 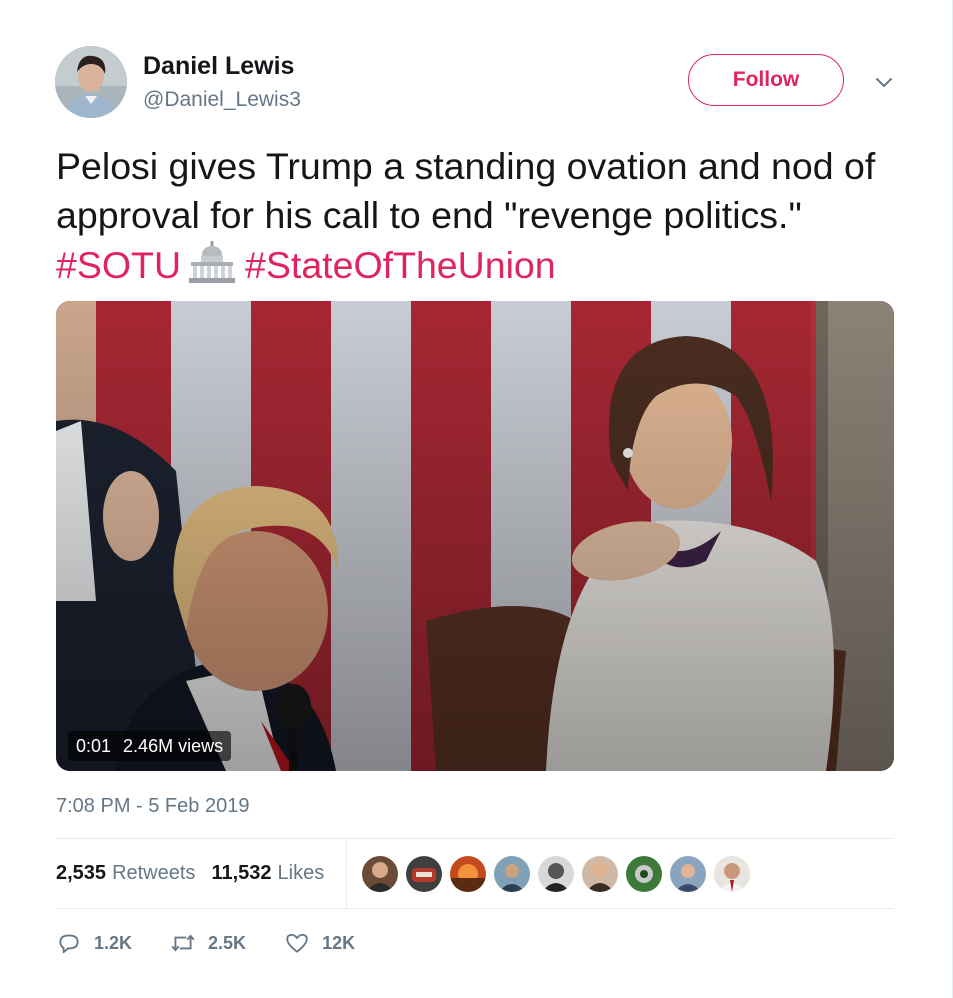 What do you see at coordinates (319, 943) in the screenshot?
I see `like-action: 12K` at bounding box center [319, 943].